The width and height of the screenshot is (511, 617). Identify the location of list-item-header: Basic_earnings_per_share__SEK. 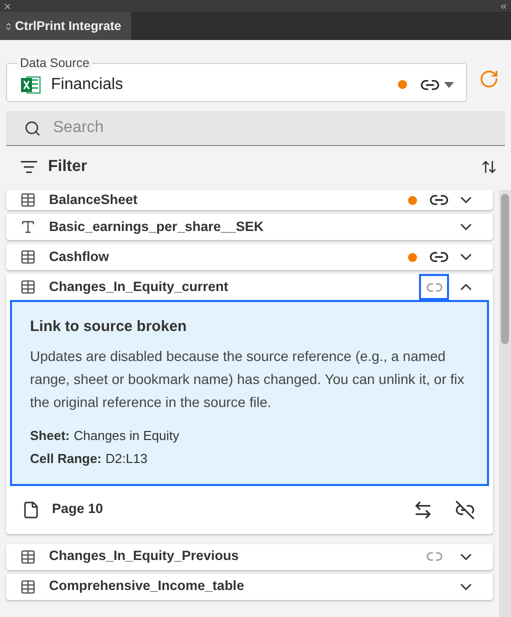
(249, 227).